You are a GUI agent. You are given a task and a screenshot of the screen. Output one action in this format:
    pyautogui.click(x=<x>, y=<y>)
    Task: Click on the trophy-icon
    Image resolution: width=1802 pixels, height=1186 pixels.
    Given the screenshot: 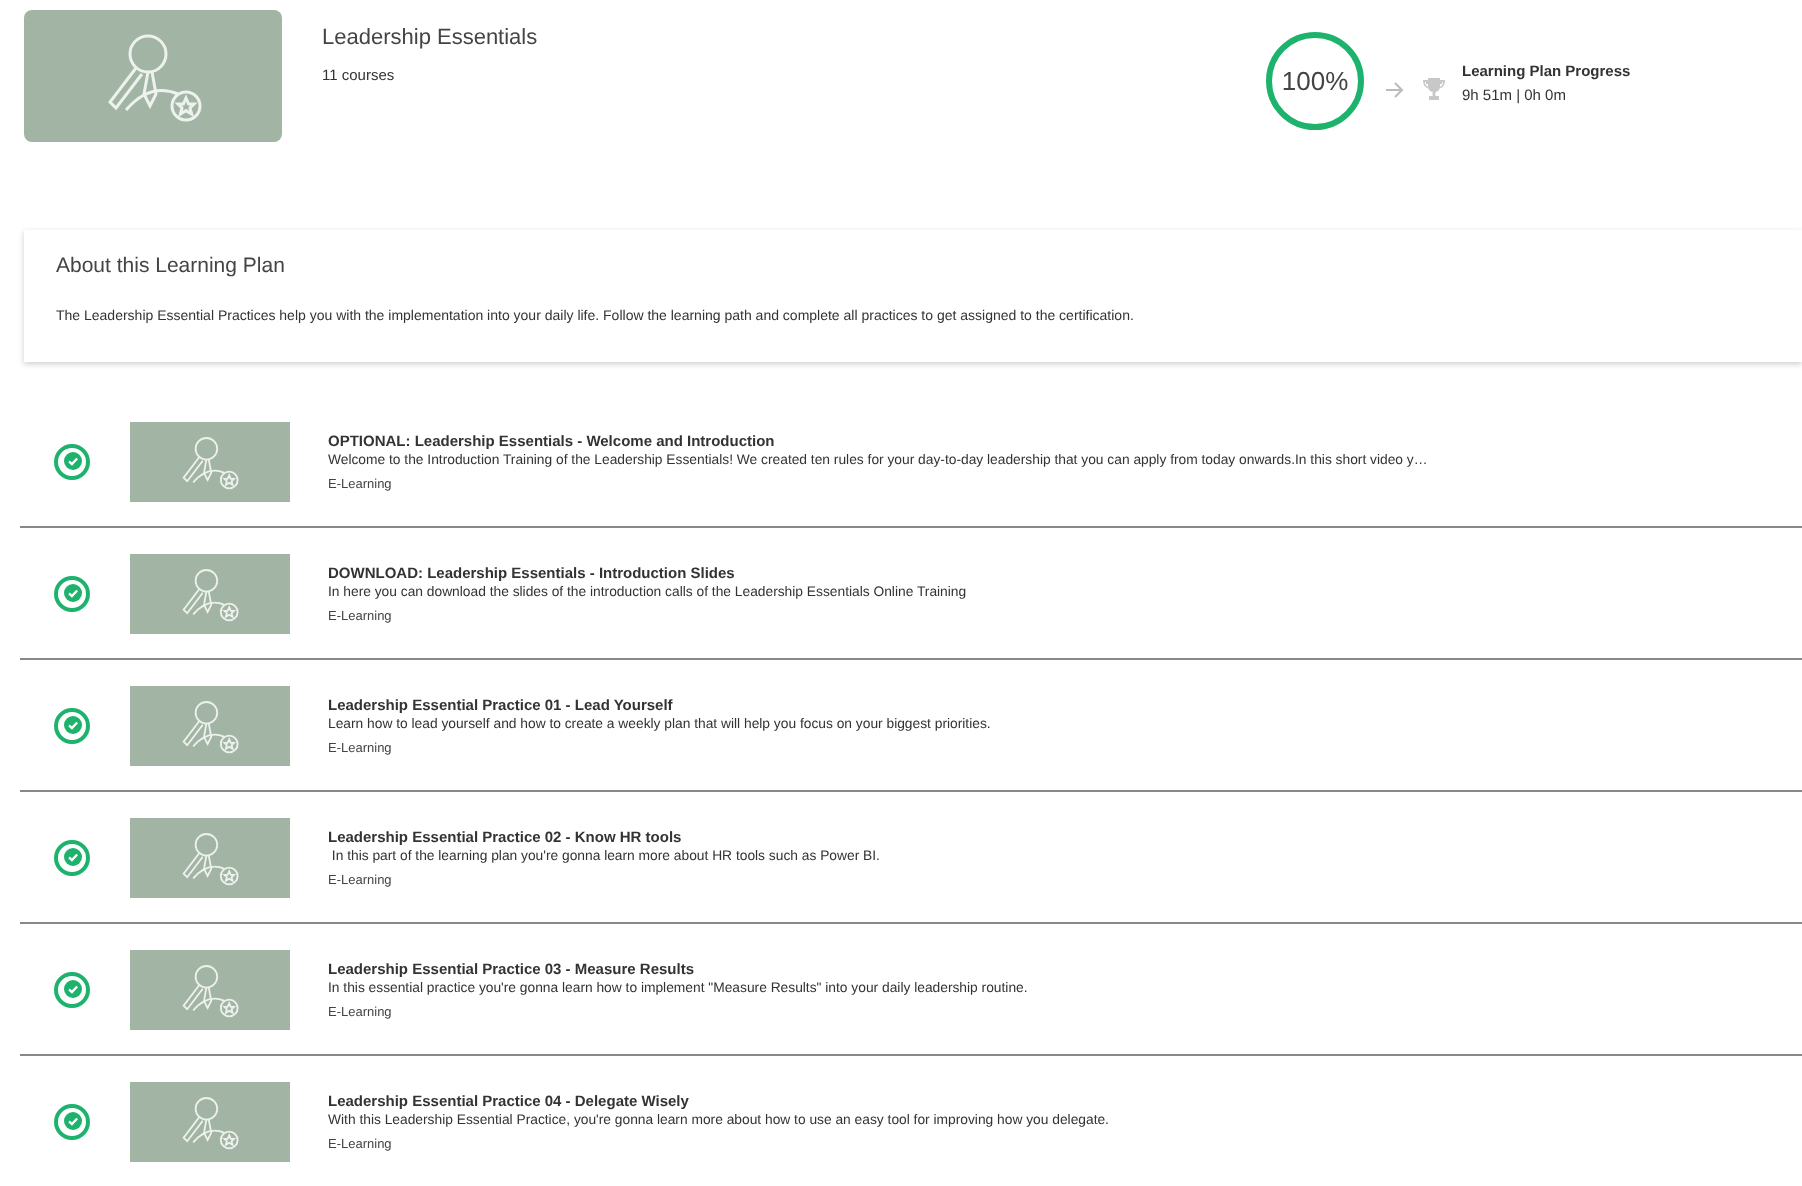 What is the action you would take?
    pyautogui.click(x=1434, y=89)
    